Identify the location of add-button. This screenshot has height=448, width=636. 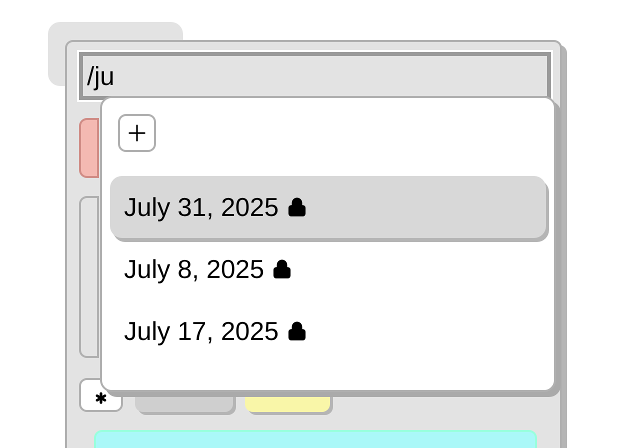
(137, 133).